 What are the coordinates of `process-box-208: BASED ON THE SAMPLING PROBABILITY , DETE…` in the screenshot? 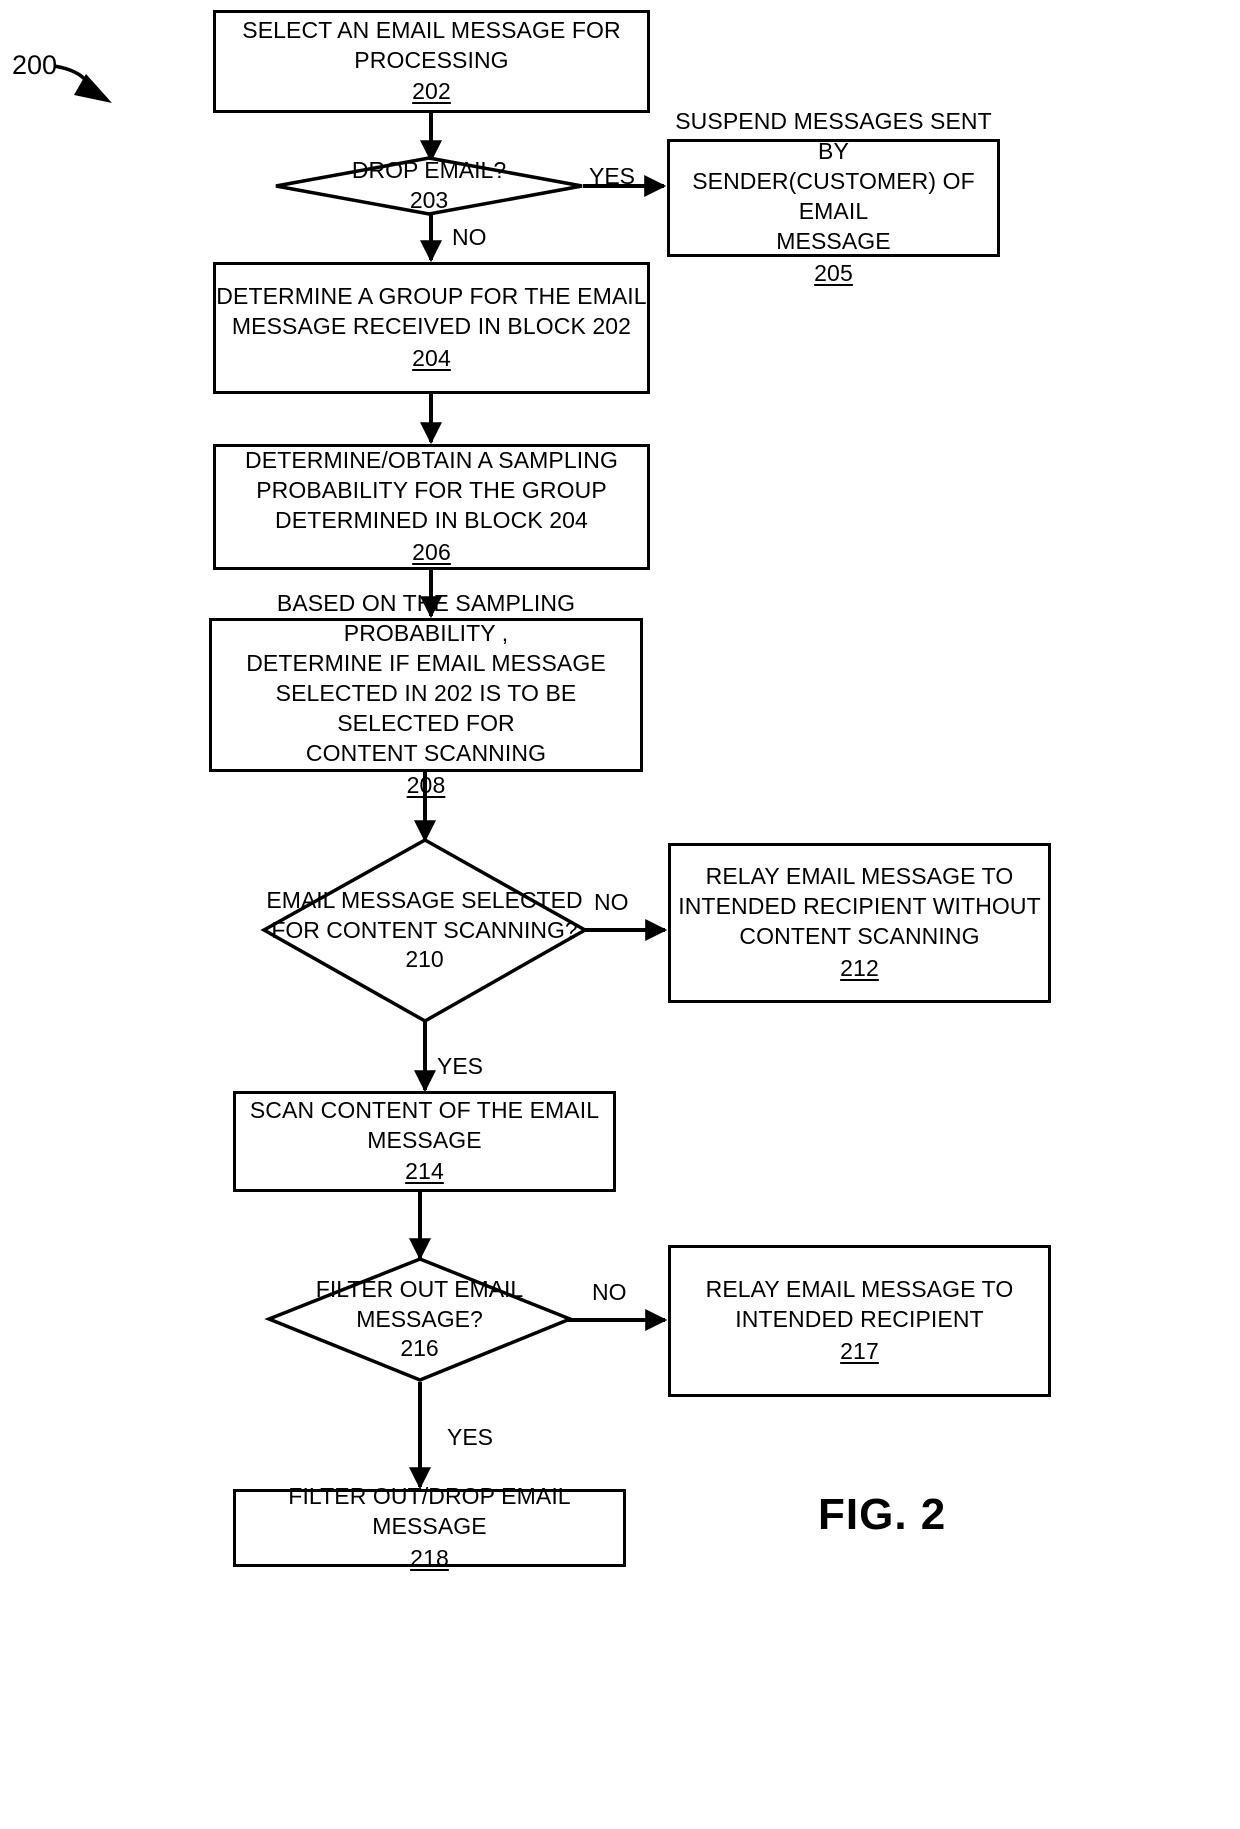 It's located at (426, 694).